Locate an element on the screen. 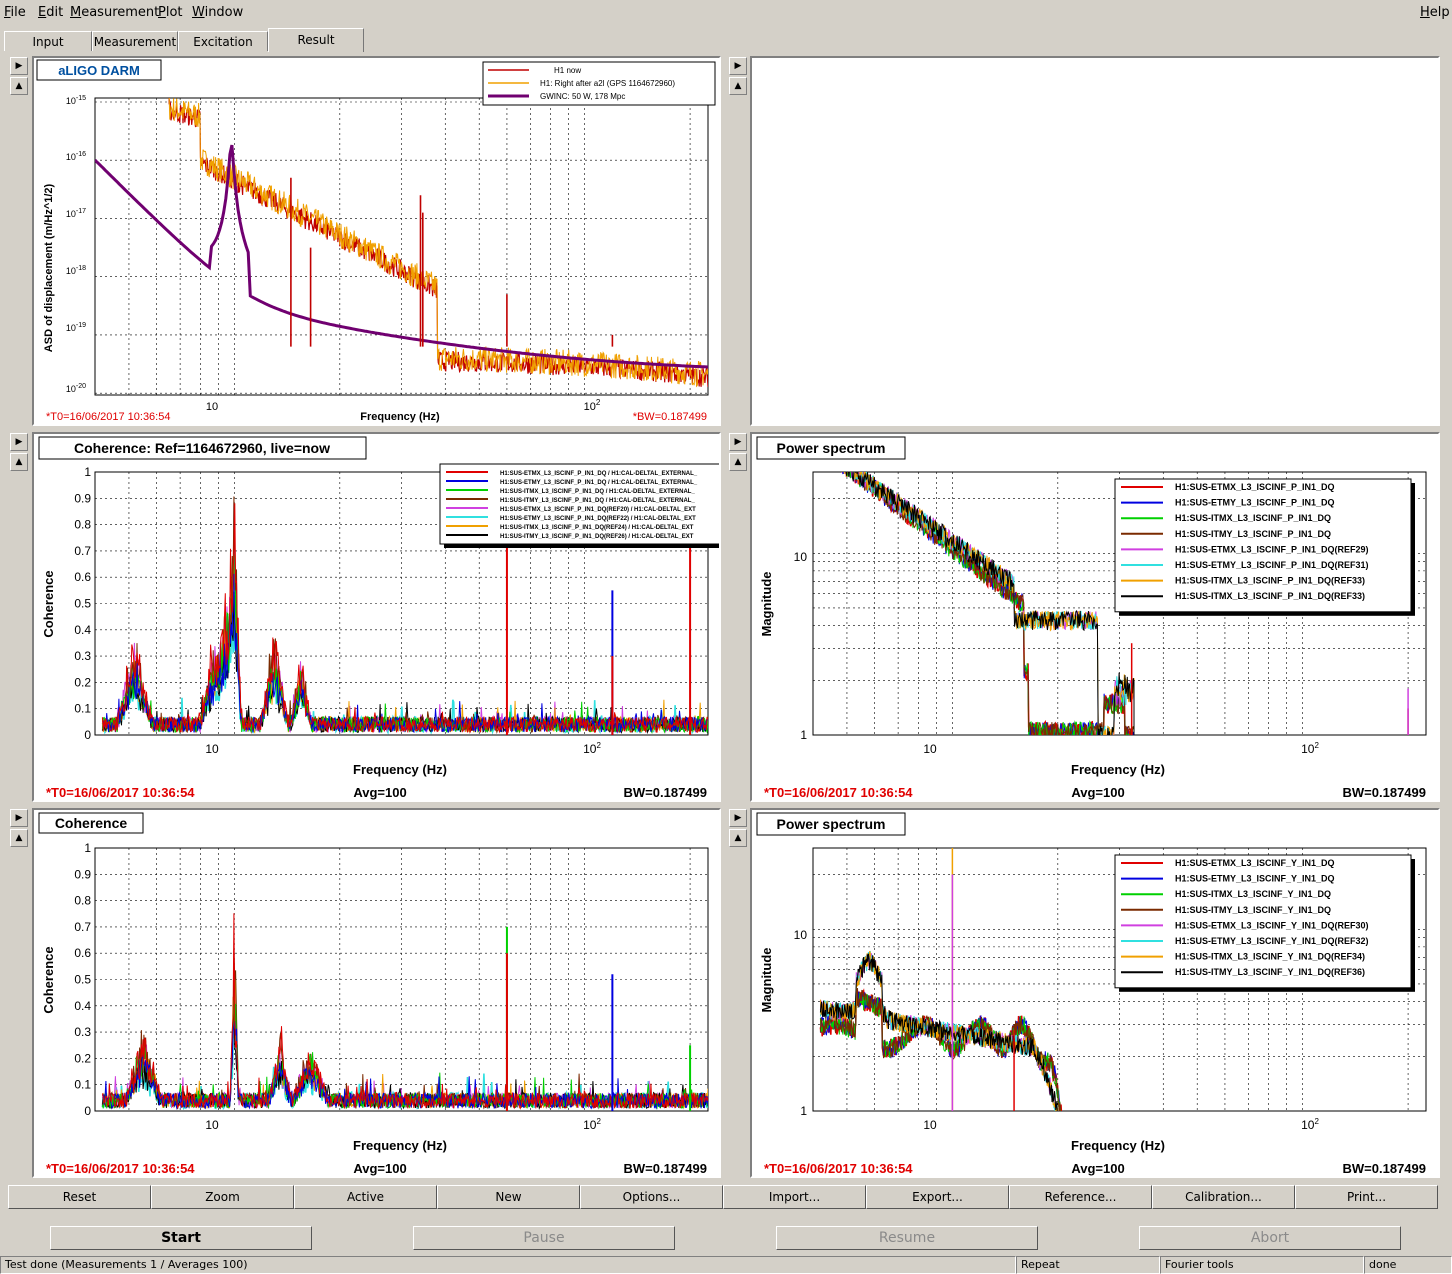 This screenshot has width=1452, height=1274. legend-entry: H1:SUS-ITMX_L3_ISCINF_Y_IN1_DQ(REF34) is located at coordinates (1270, 957).